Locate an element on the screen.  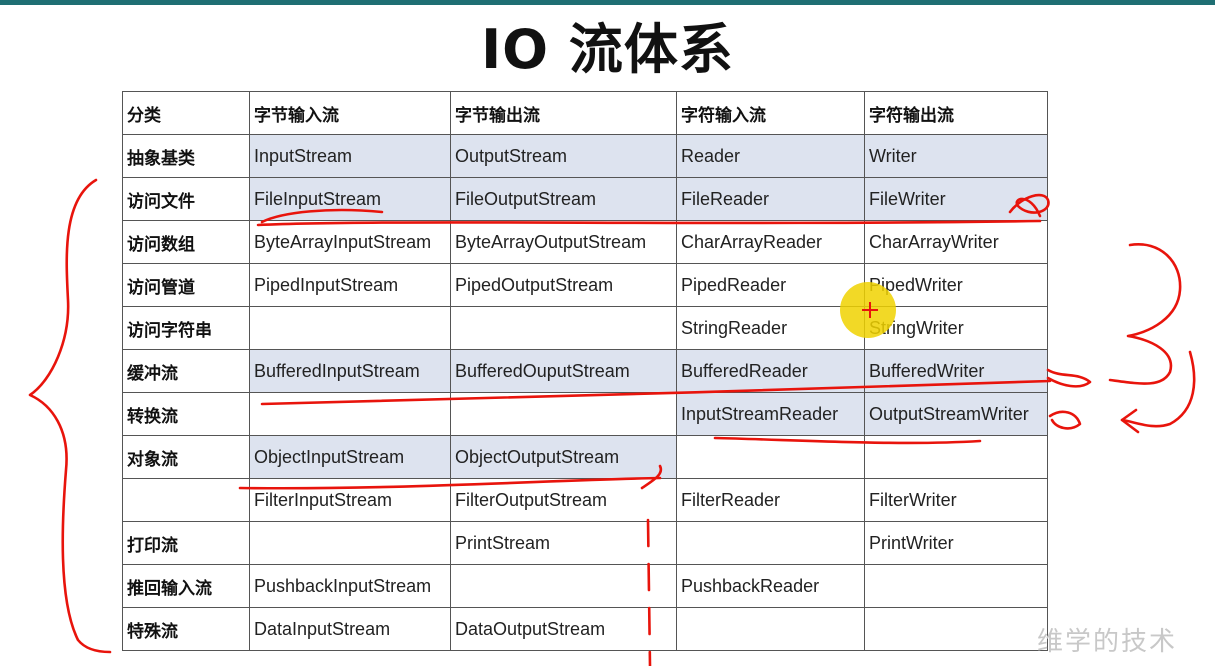
table-cell: OutputStreamWriter is located at coordinates (956, 414).